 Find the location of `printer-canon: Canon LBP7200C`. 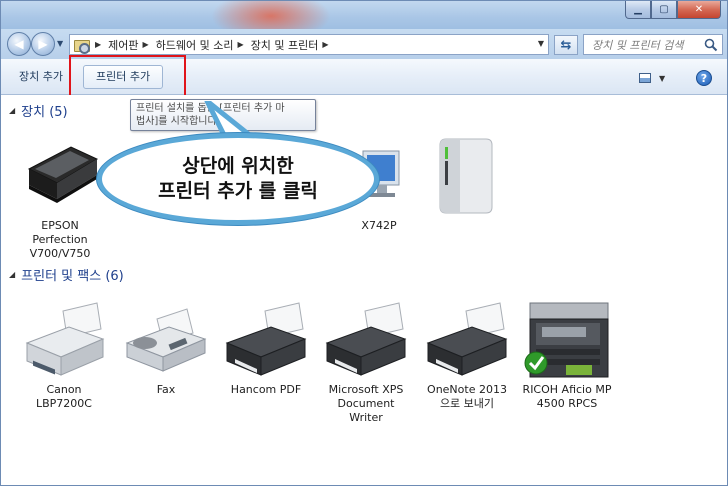

printer-canon: Canon LBP7200C is located at coordinates (64, 355).